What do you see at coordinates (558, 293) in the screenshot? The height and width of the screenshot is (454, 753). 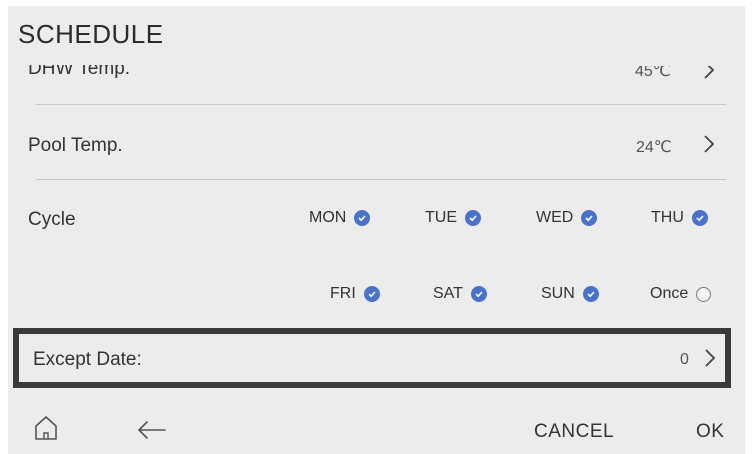 I see `day-label: SUN` at bounding box center [558, 293].